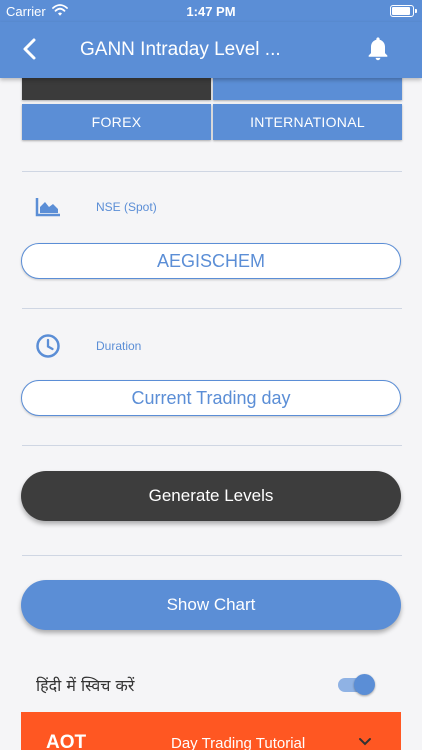  Describe the element at coordinates (212, 122) in the screenshot. I see `segment-row-bottom: FOREX INTERNATIONAL` at that location.